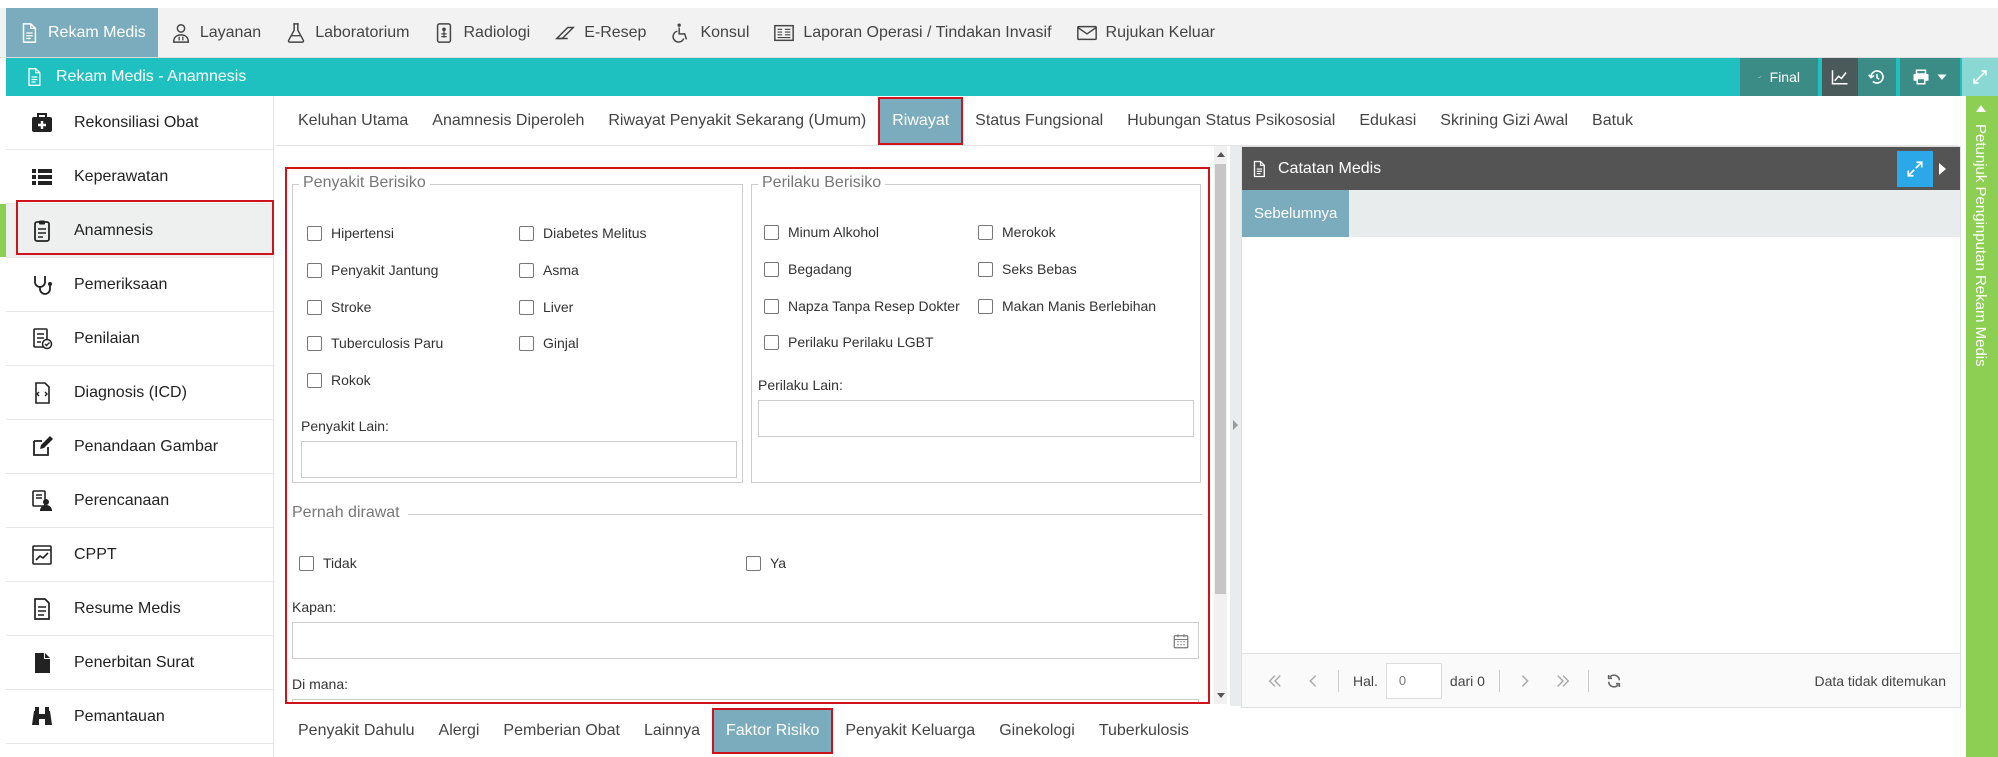  I want to click on tab-skrining-gizi-awal: Skrining Gizi Awal, so click(1504, 120).